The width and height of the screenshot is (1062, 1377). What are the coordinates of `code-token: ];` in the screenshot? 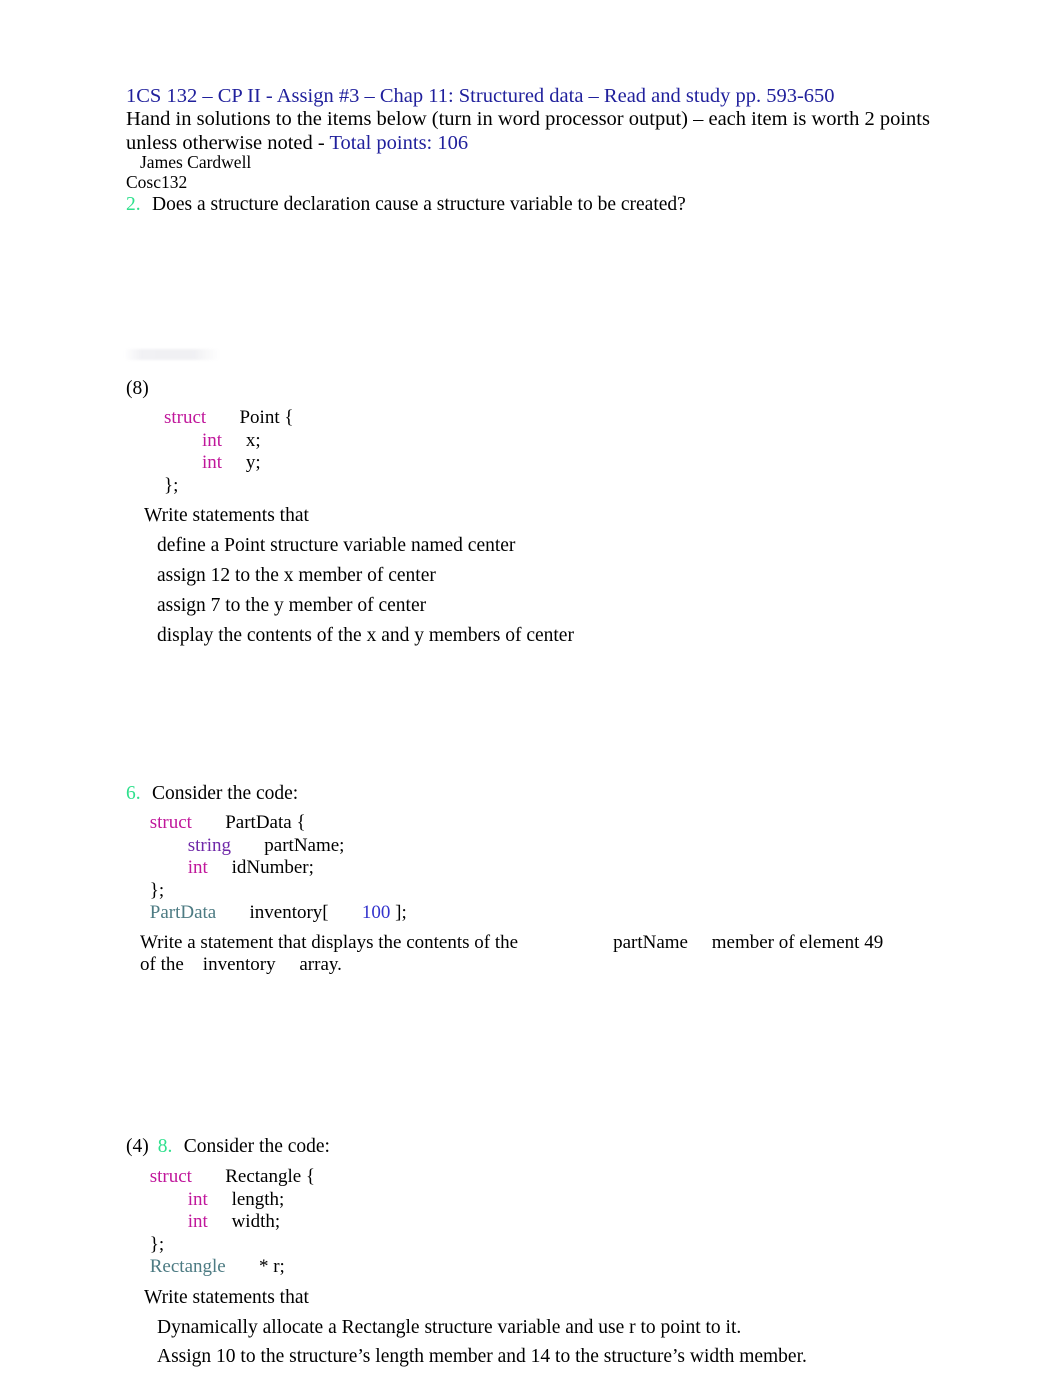 It's located at (398, 912).